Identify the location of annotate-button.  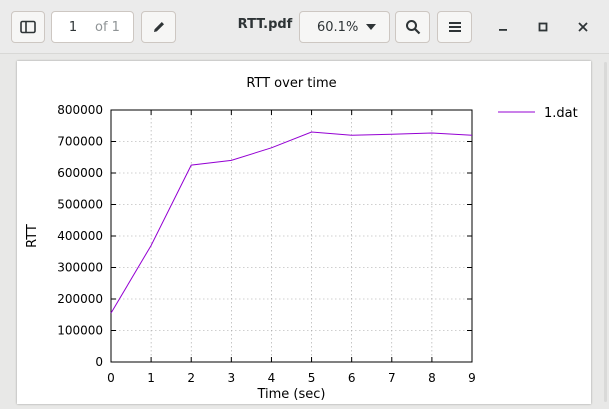
(158, 27).